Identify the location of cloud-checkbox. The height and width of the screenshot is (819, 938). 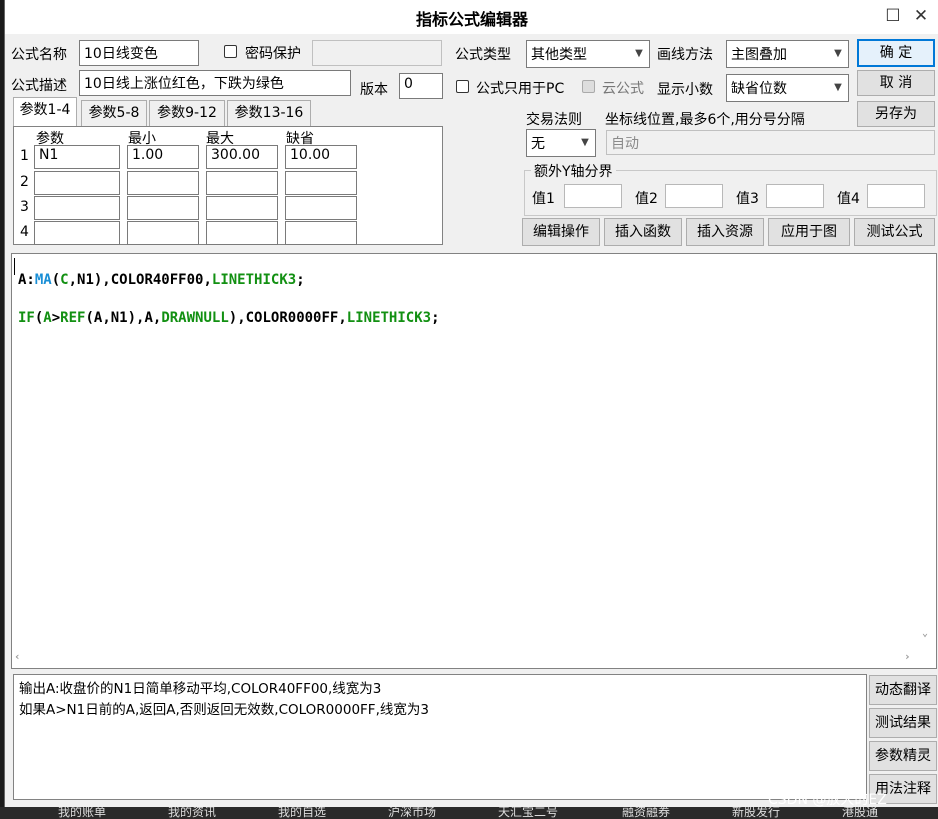
(588, 86).